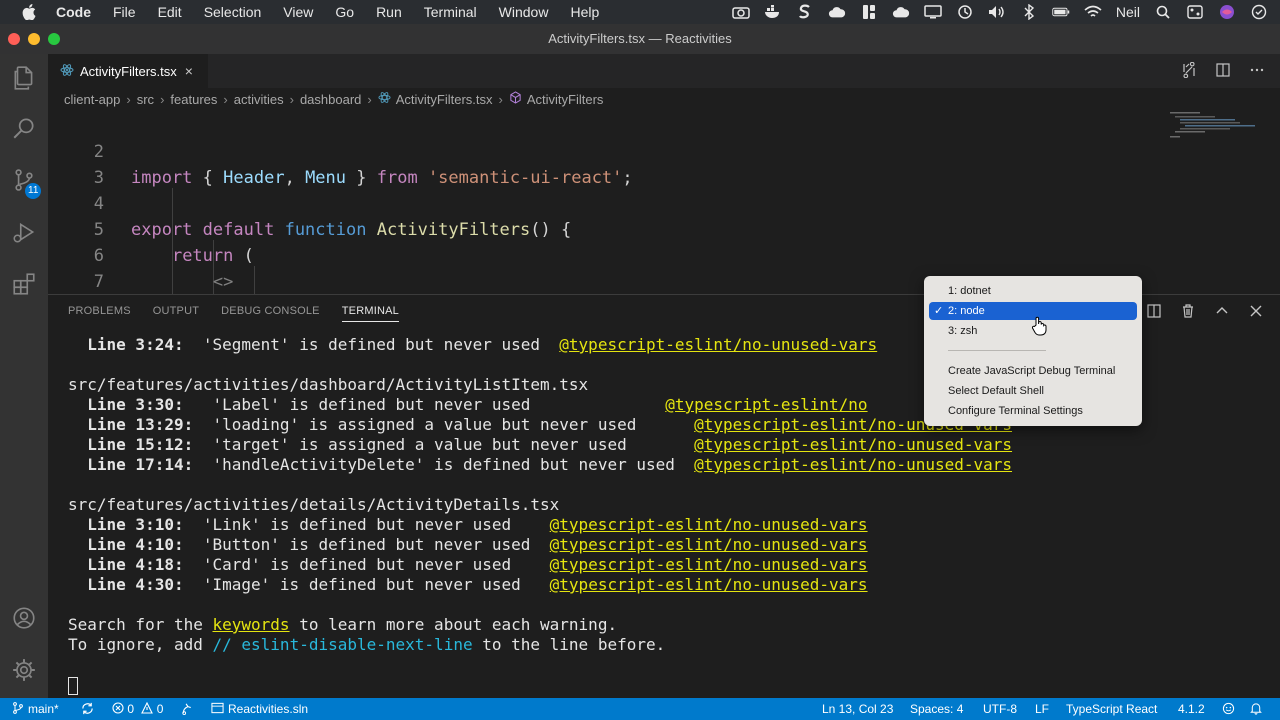 This screenshot has width=1280, height=720. What do you see at coordinates (259, 99) in the screenshot?
I see `breadcrumb-item: activities` at bounding box center [259, 99].